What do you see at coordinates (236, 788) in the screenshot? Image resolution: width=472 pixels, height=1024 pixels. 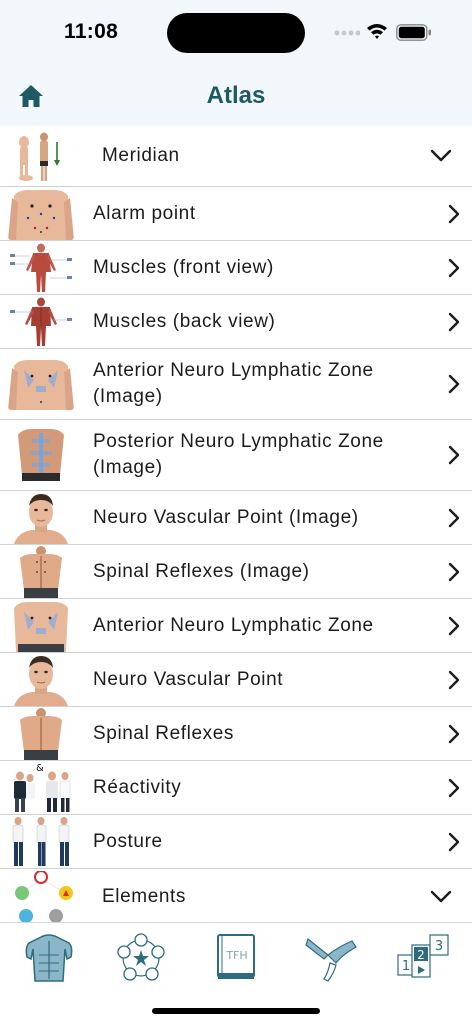 I see `list-item-reactivity: & Réactivity` at bounding box center [236, 788].